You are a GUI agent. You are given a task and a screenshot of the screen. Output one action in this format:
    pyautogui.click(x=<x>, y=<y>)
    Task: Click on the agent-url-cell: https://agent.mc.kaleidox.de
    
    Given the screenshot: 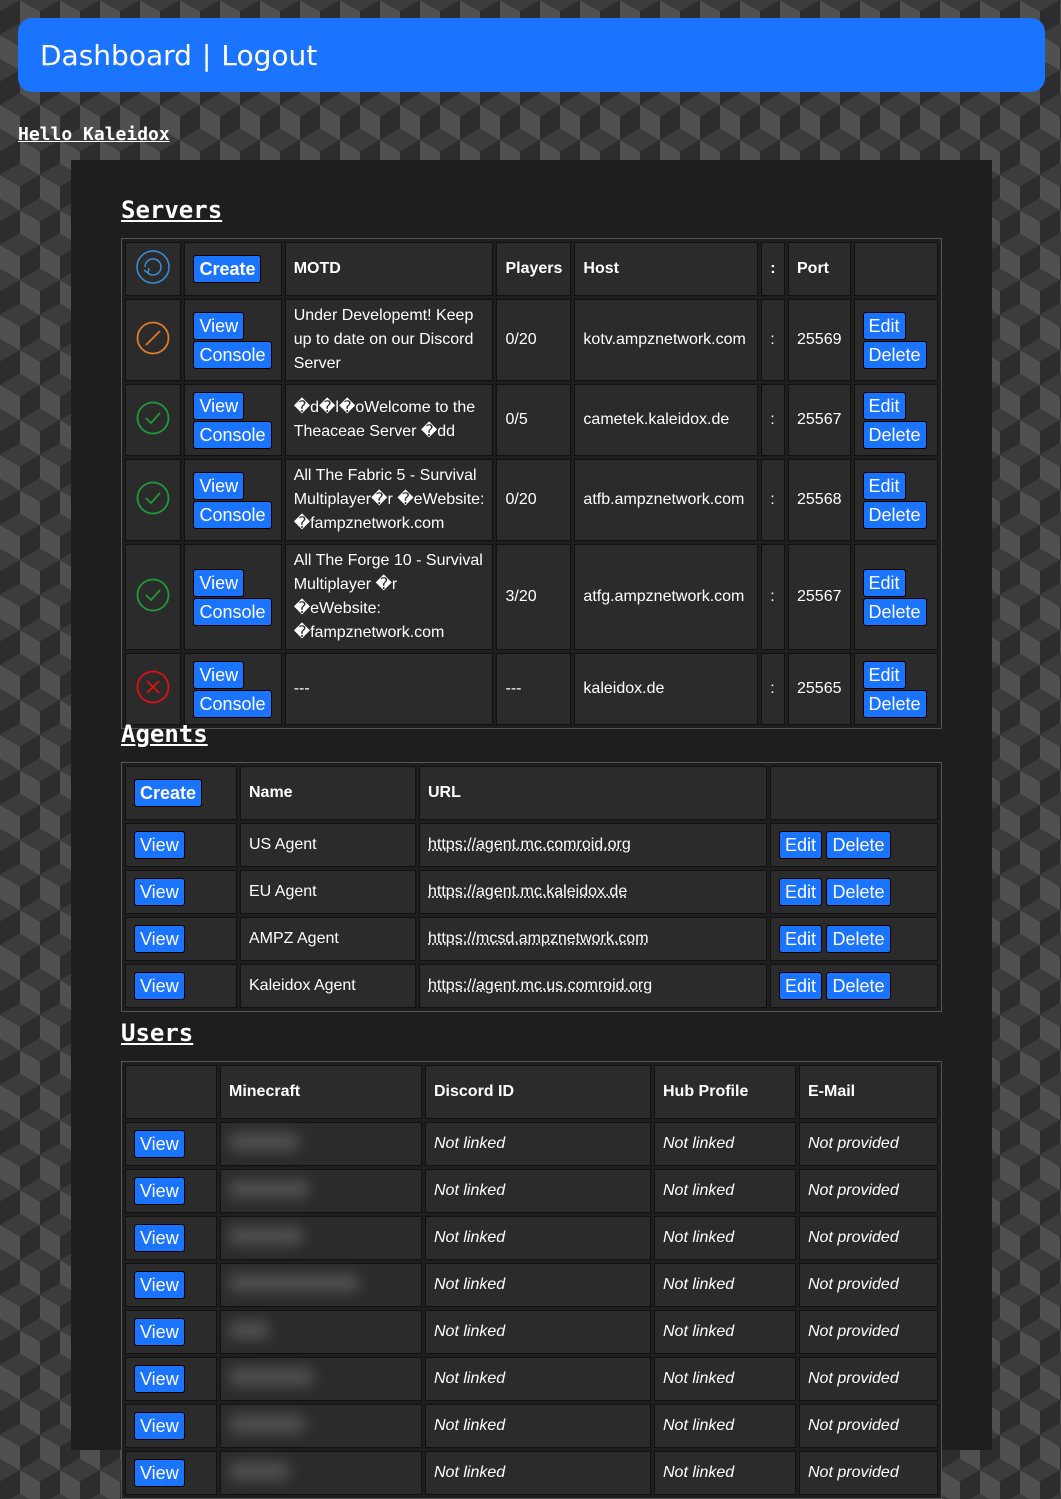 What is the action you would take?
    pyautogui.click(x=593, y=892)
    